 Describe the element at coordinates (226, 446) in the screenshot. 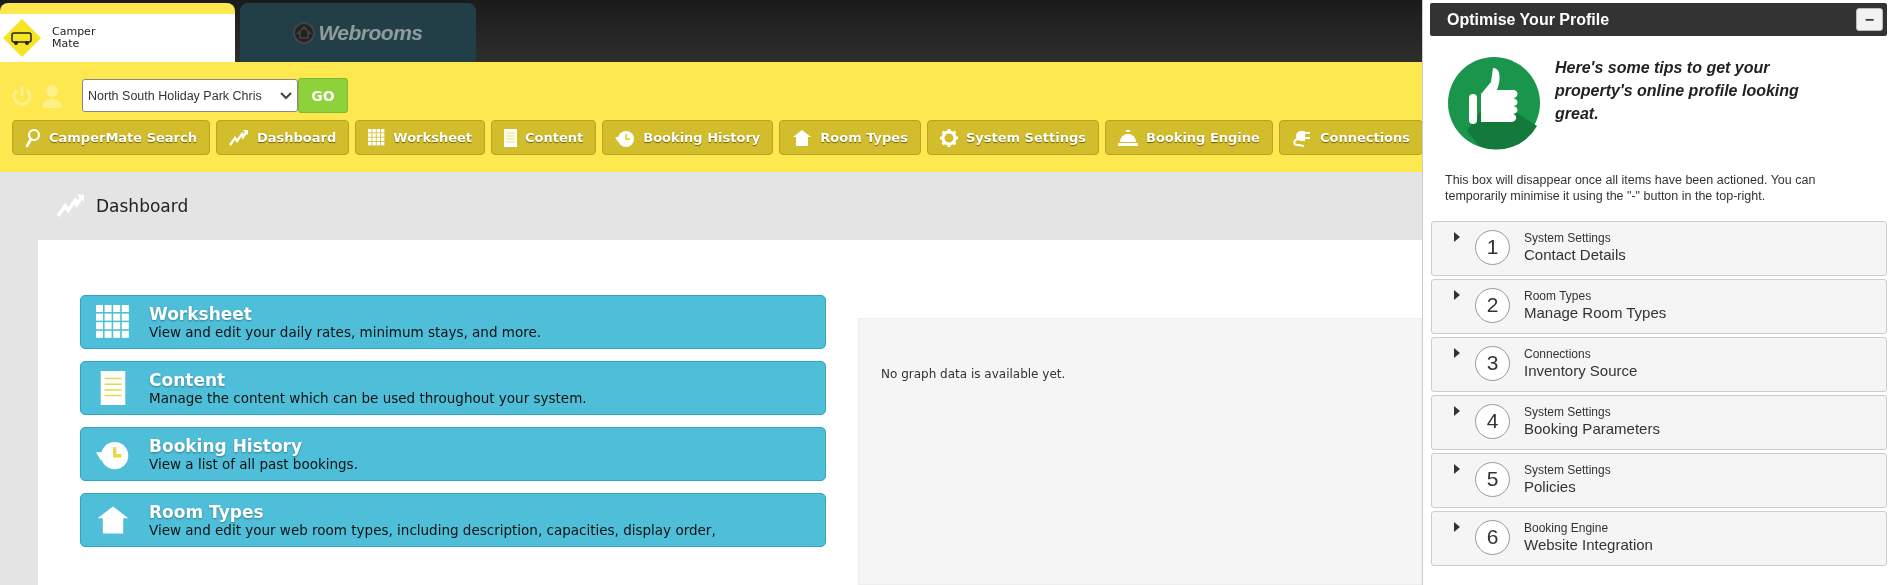

I see `card-title: Booking History` at that location.